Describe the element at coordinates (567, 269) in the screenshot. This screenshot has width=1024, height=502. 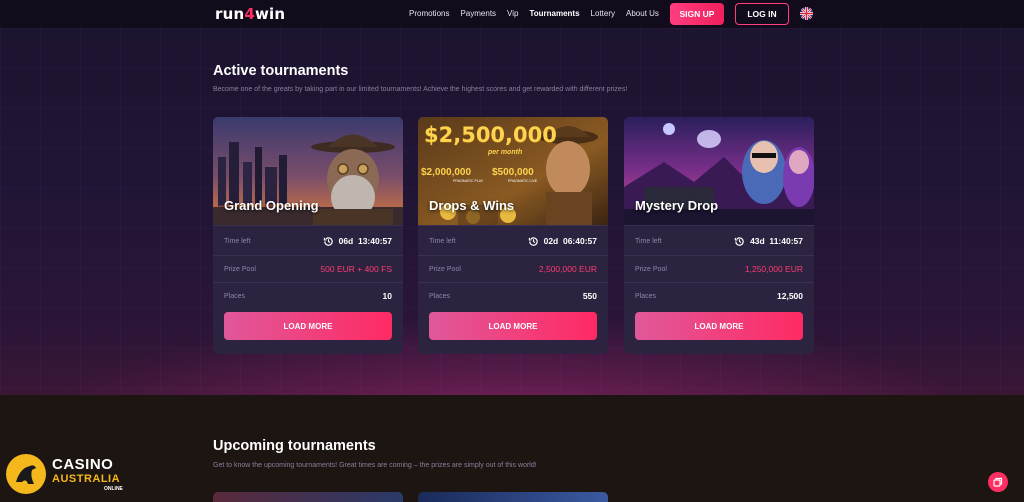
I see `prize-pool-value: 2,500,000 EUR` at that location.